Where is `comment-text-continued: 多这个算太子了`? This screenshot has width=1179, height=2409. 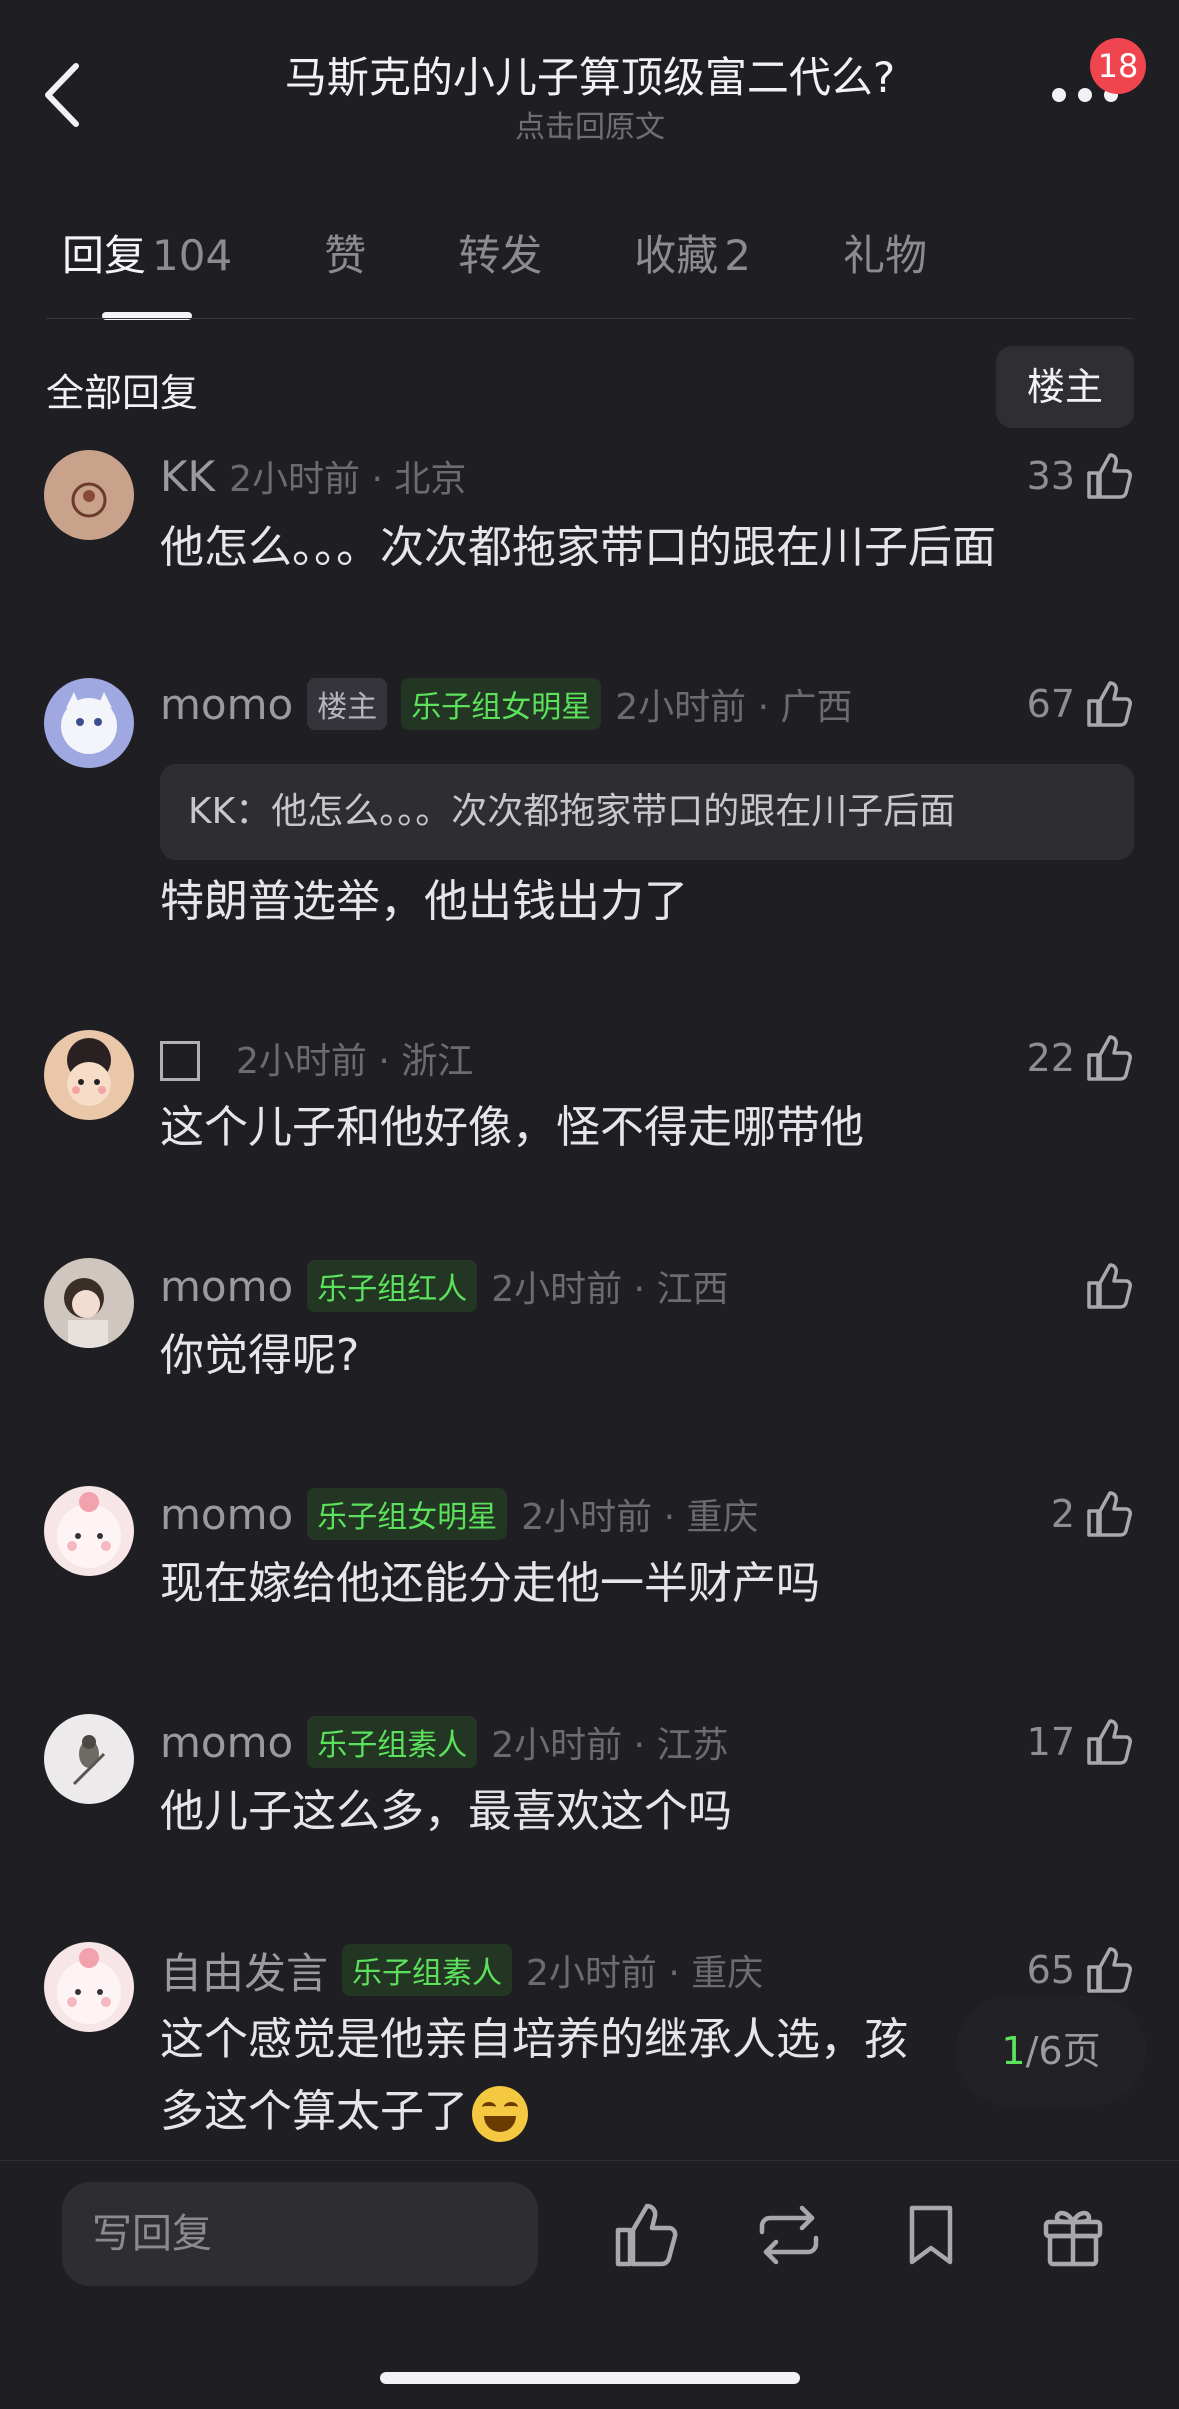 comment-text-continued: 多这个算太子了 is located at coordinates (314, 2111).